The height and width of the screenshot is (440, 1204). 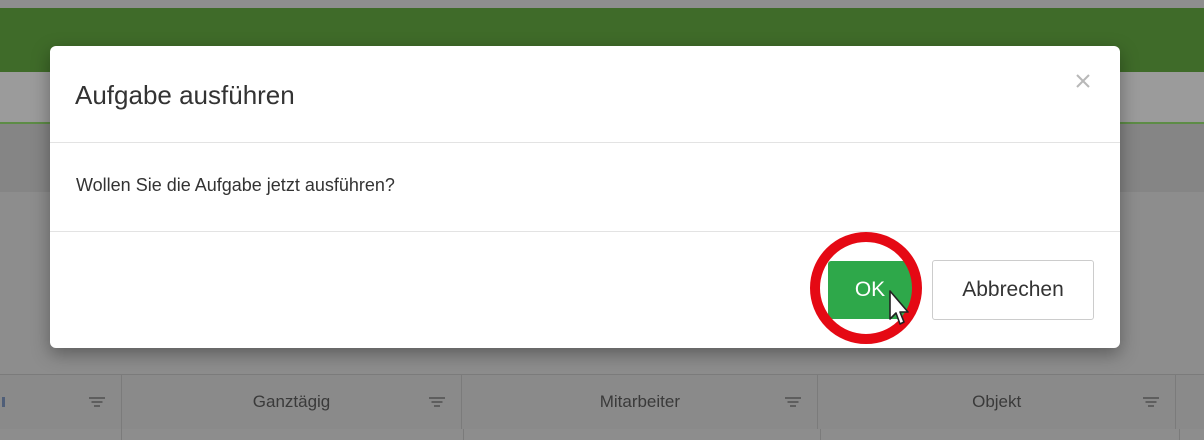 I want to click on close-icon, so click(x=1083, y=81).